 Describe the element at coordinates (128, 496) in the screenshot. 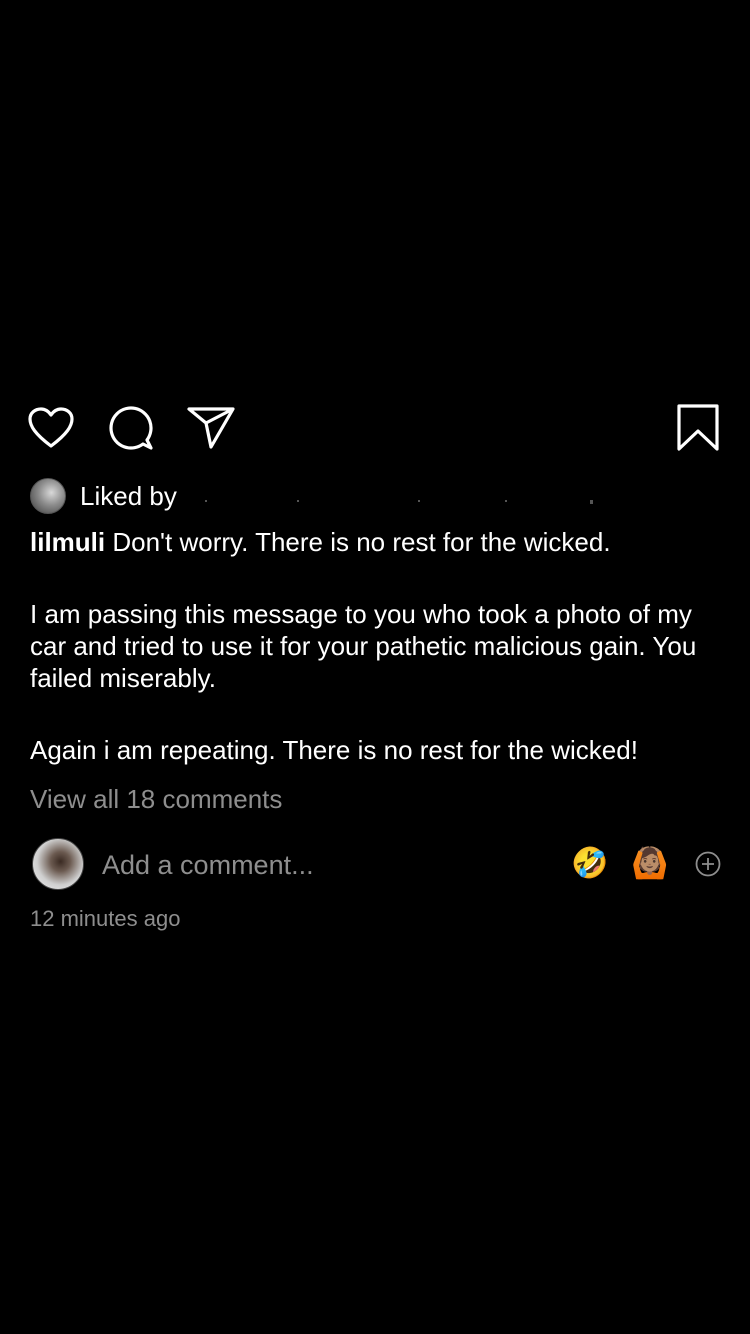

I see `liked-by-label: Liked by` at that location.